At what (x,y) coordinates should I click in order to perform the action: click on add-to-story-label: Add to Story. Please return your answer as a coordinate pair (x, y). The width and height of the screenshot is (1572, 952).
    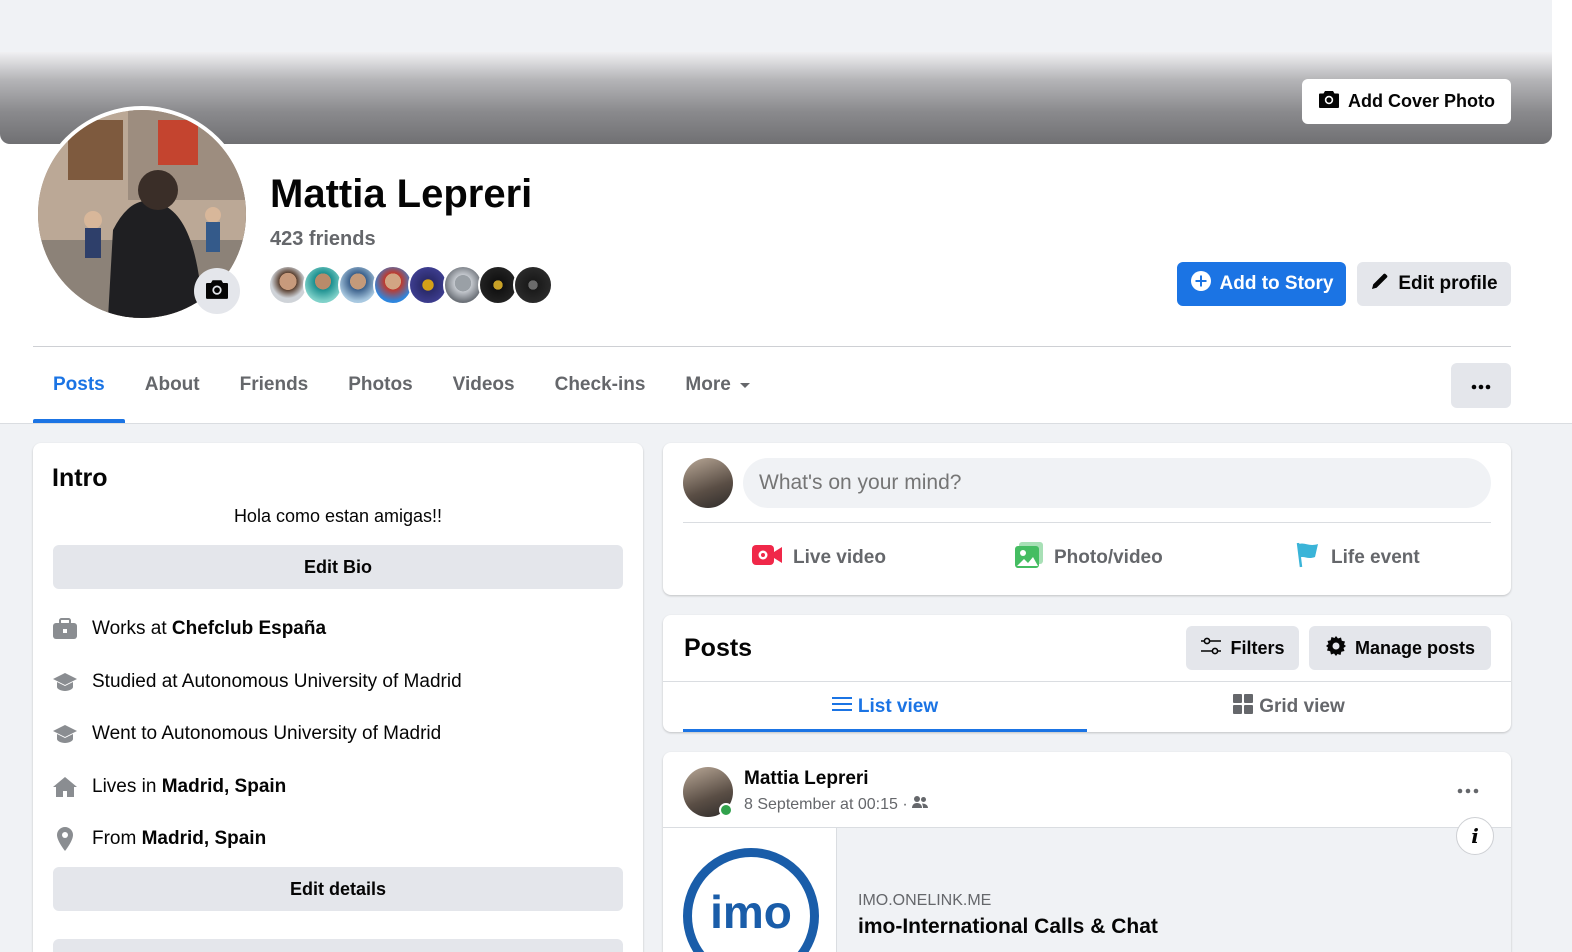
    Looking at the image, I should click on (1276, 283).